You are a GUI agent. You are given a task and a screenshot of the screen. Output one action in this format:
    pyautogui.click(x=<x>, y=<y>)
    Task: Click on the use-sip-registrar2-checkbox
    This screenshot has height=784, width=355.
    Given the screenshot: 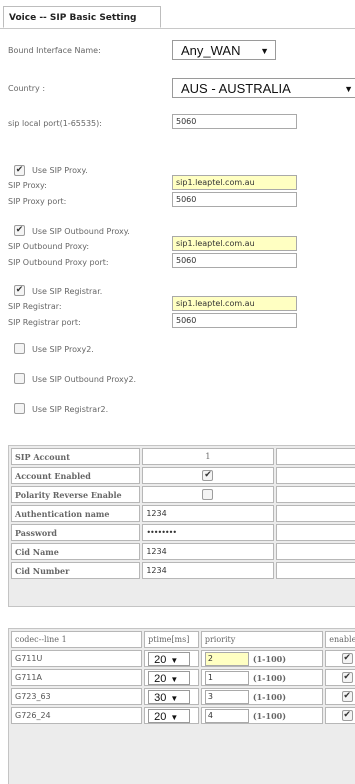 What is the action you would take?
    pyautogui.click(x=19, y=408)
    